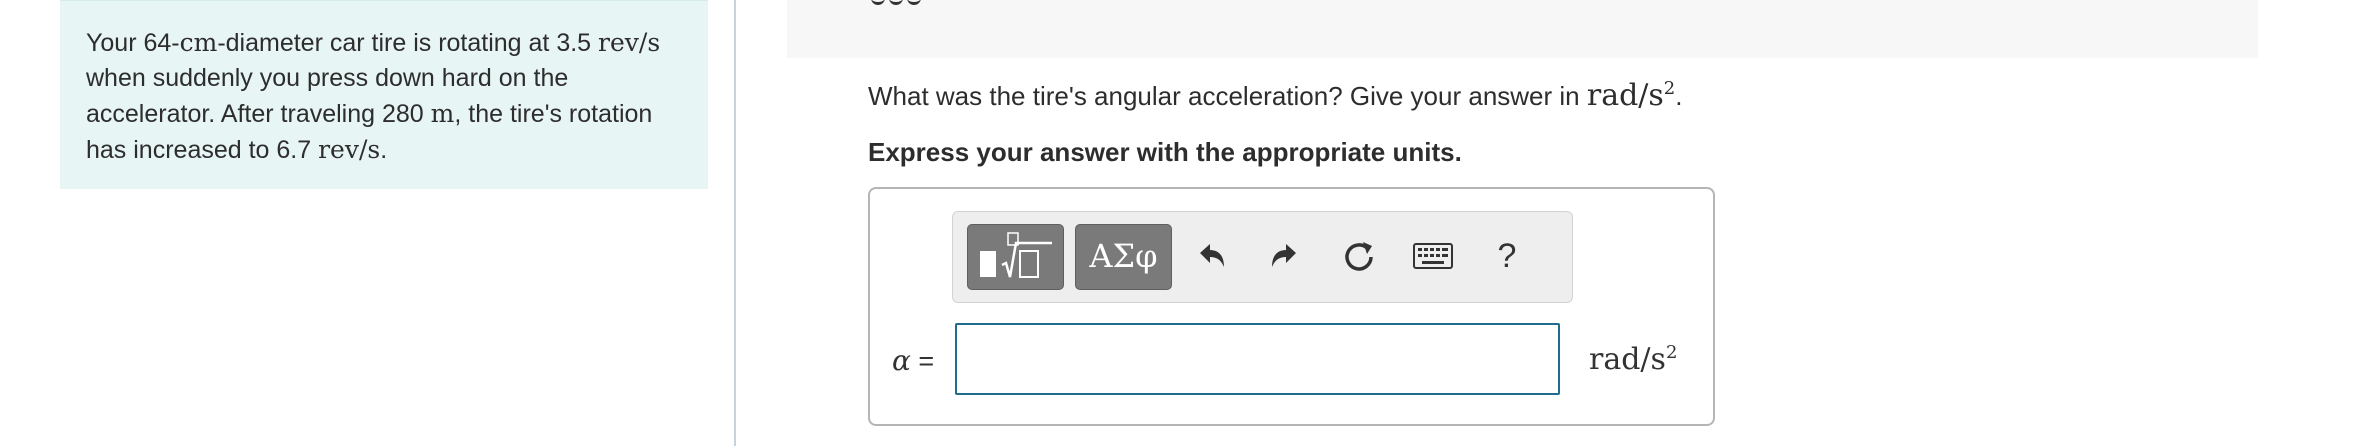 The width and height of the screenshot is (2367, 446). I want to click on templates-button, so click(1015, 257).